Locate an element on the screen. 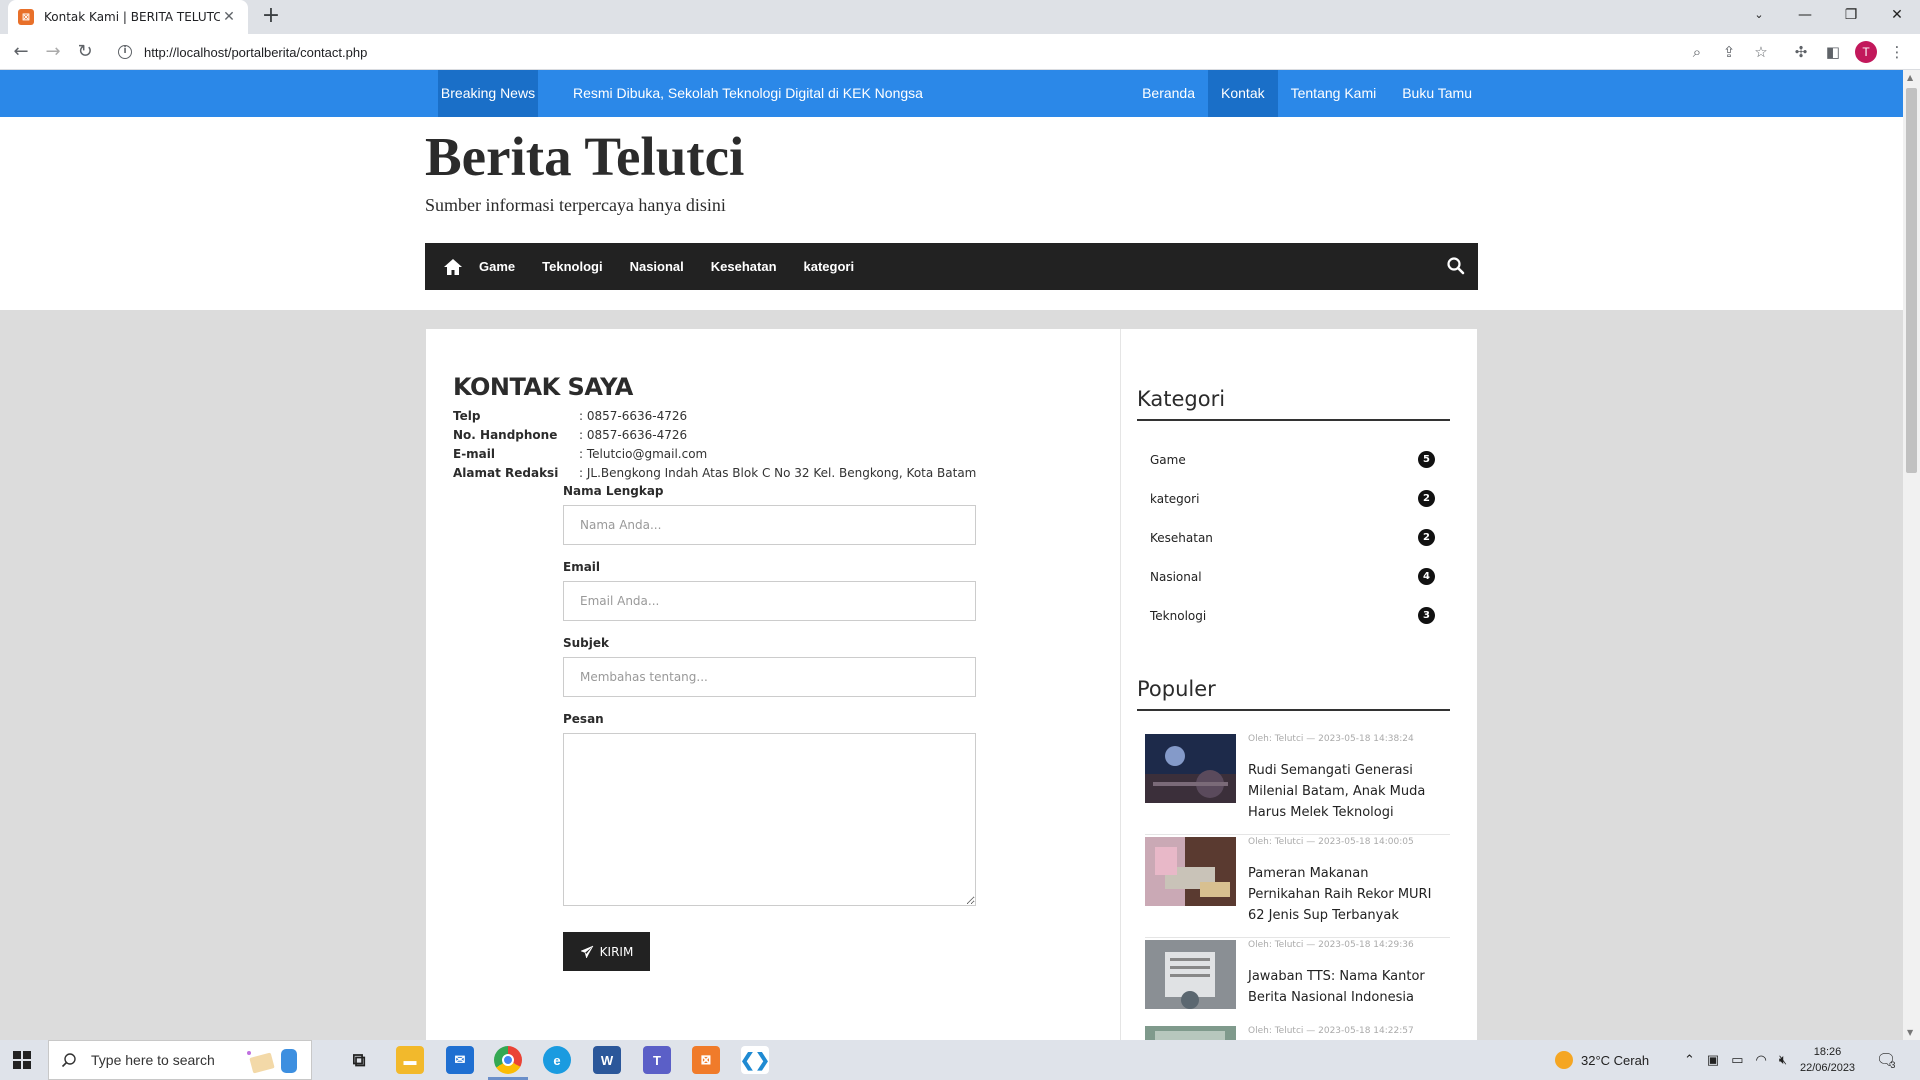 Image resolution: width=1920 pixels, height=1080 pixels. search-icon is located at coordinates (1456, 266).